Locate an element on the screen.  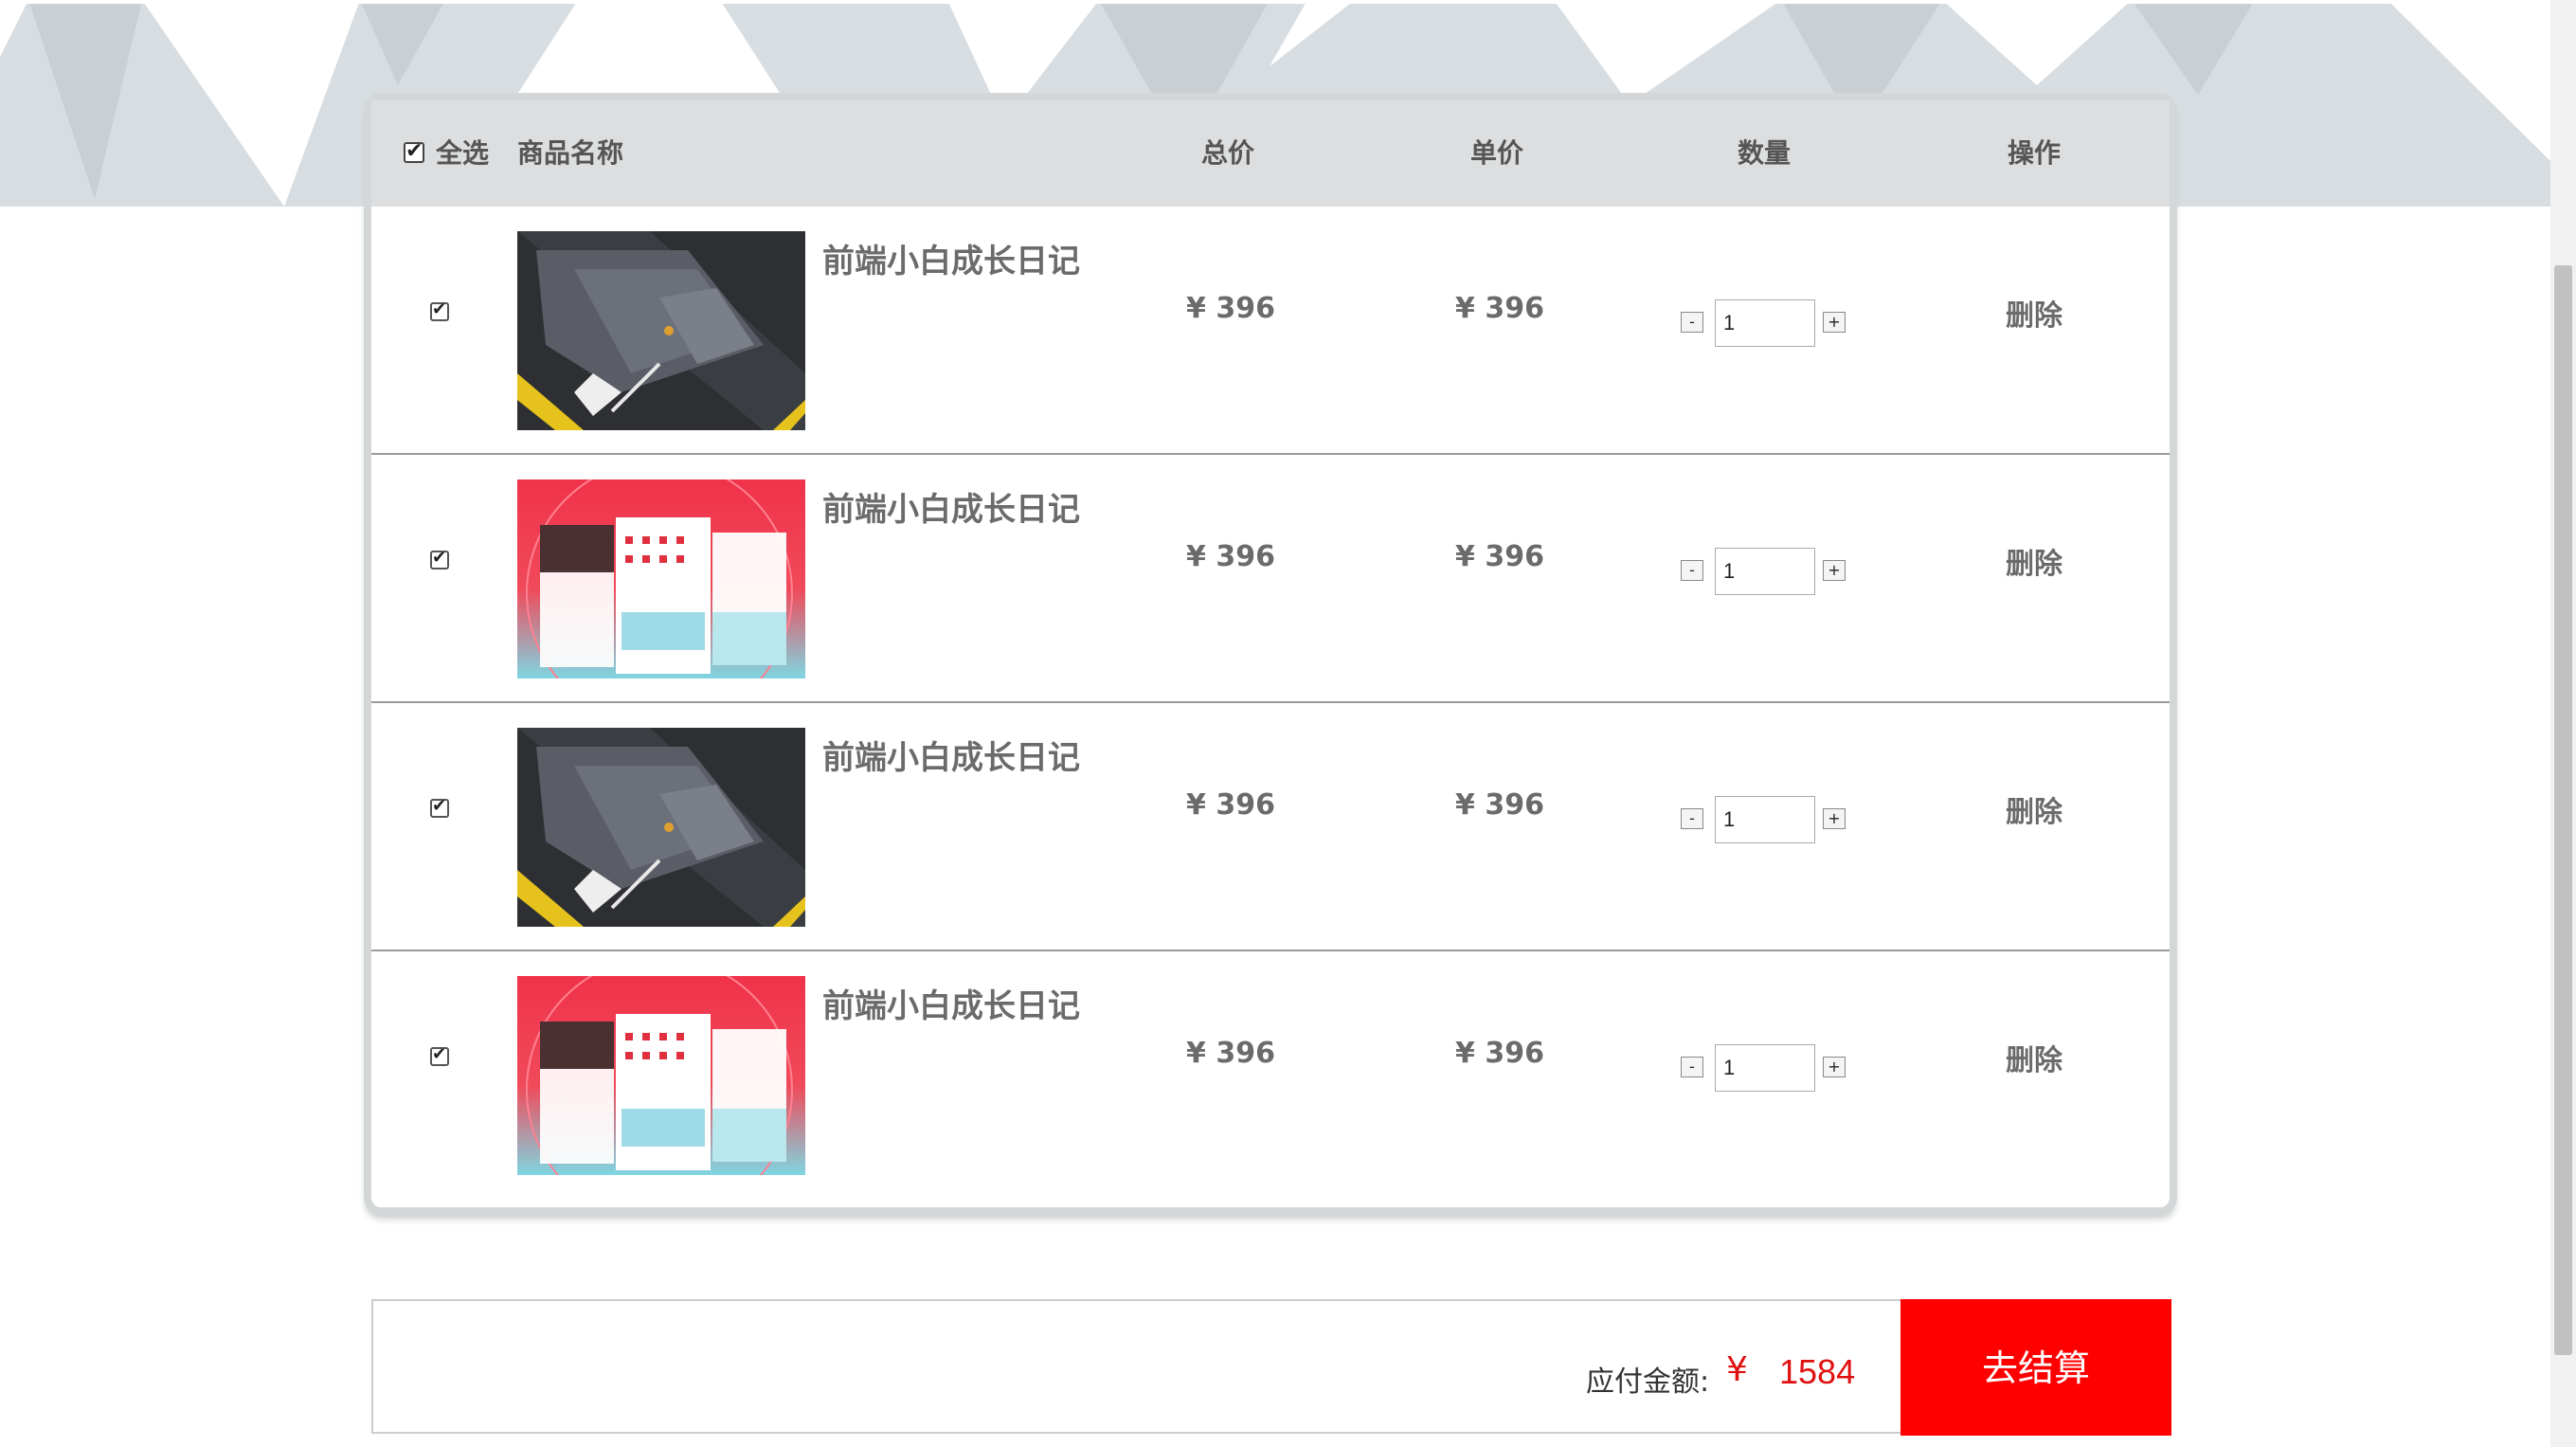
cart-header: 全选 商品名称 总价 单价 数量 操作 is located at coordinates (1270, 153).